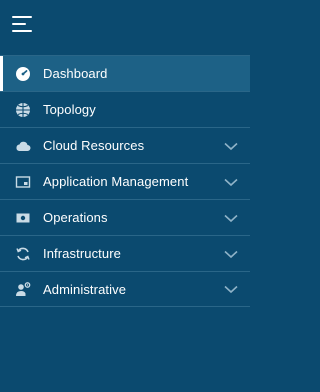 This screenshot has width=320, height=392. Describe the element at coordinates (116, 181) in the screenshot. I see `sidebar-item-label: Application Management` at that location.